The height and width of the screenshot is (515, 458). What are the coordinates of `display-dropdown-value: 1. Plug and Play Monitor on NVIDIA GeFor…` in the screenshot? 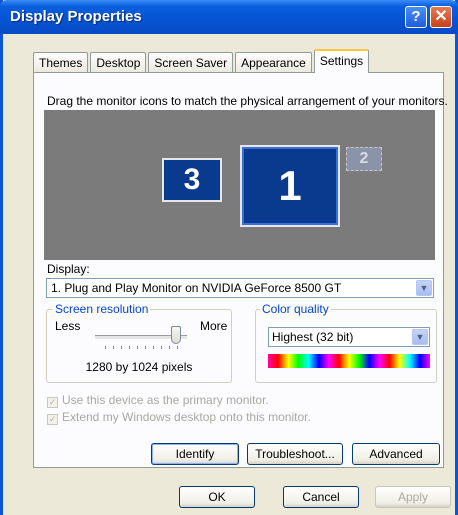 It's located at (196, 288).